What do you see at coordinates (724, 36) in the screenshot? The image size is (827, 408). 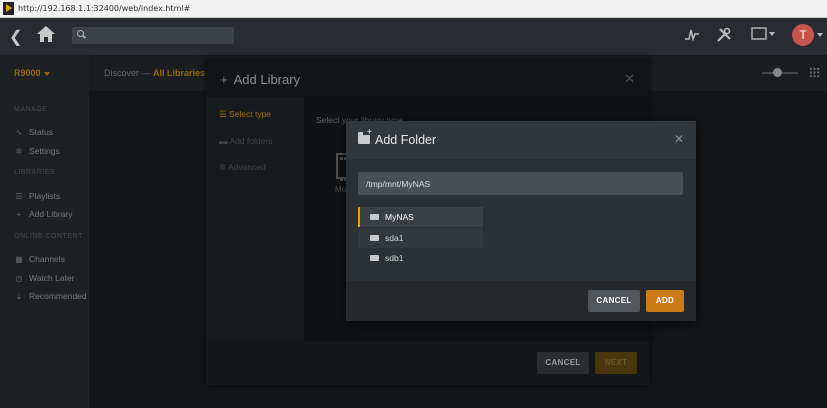 I see `tools-icon` at bounding box center [724, 36].